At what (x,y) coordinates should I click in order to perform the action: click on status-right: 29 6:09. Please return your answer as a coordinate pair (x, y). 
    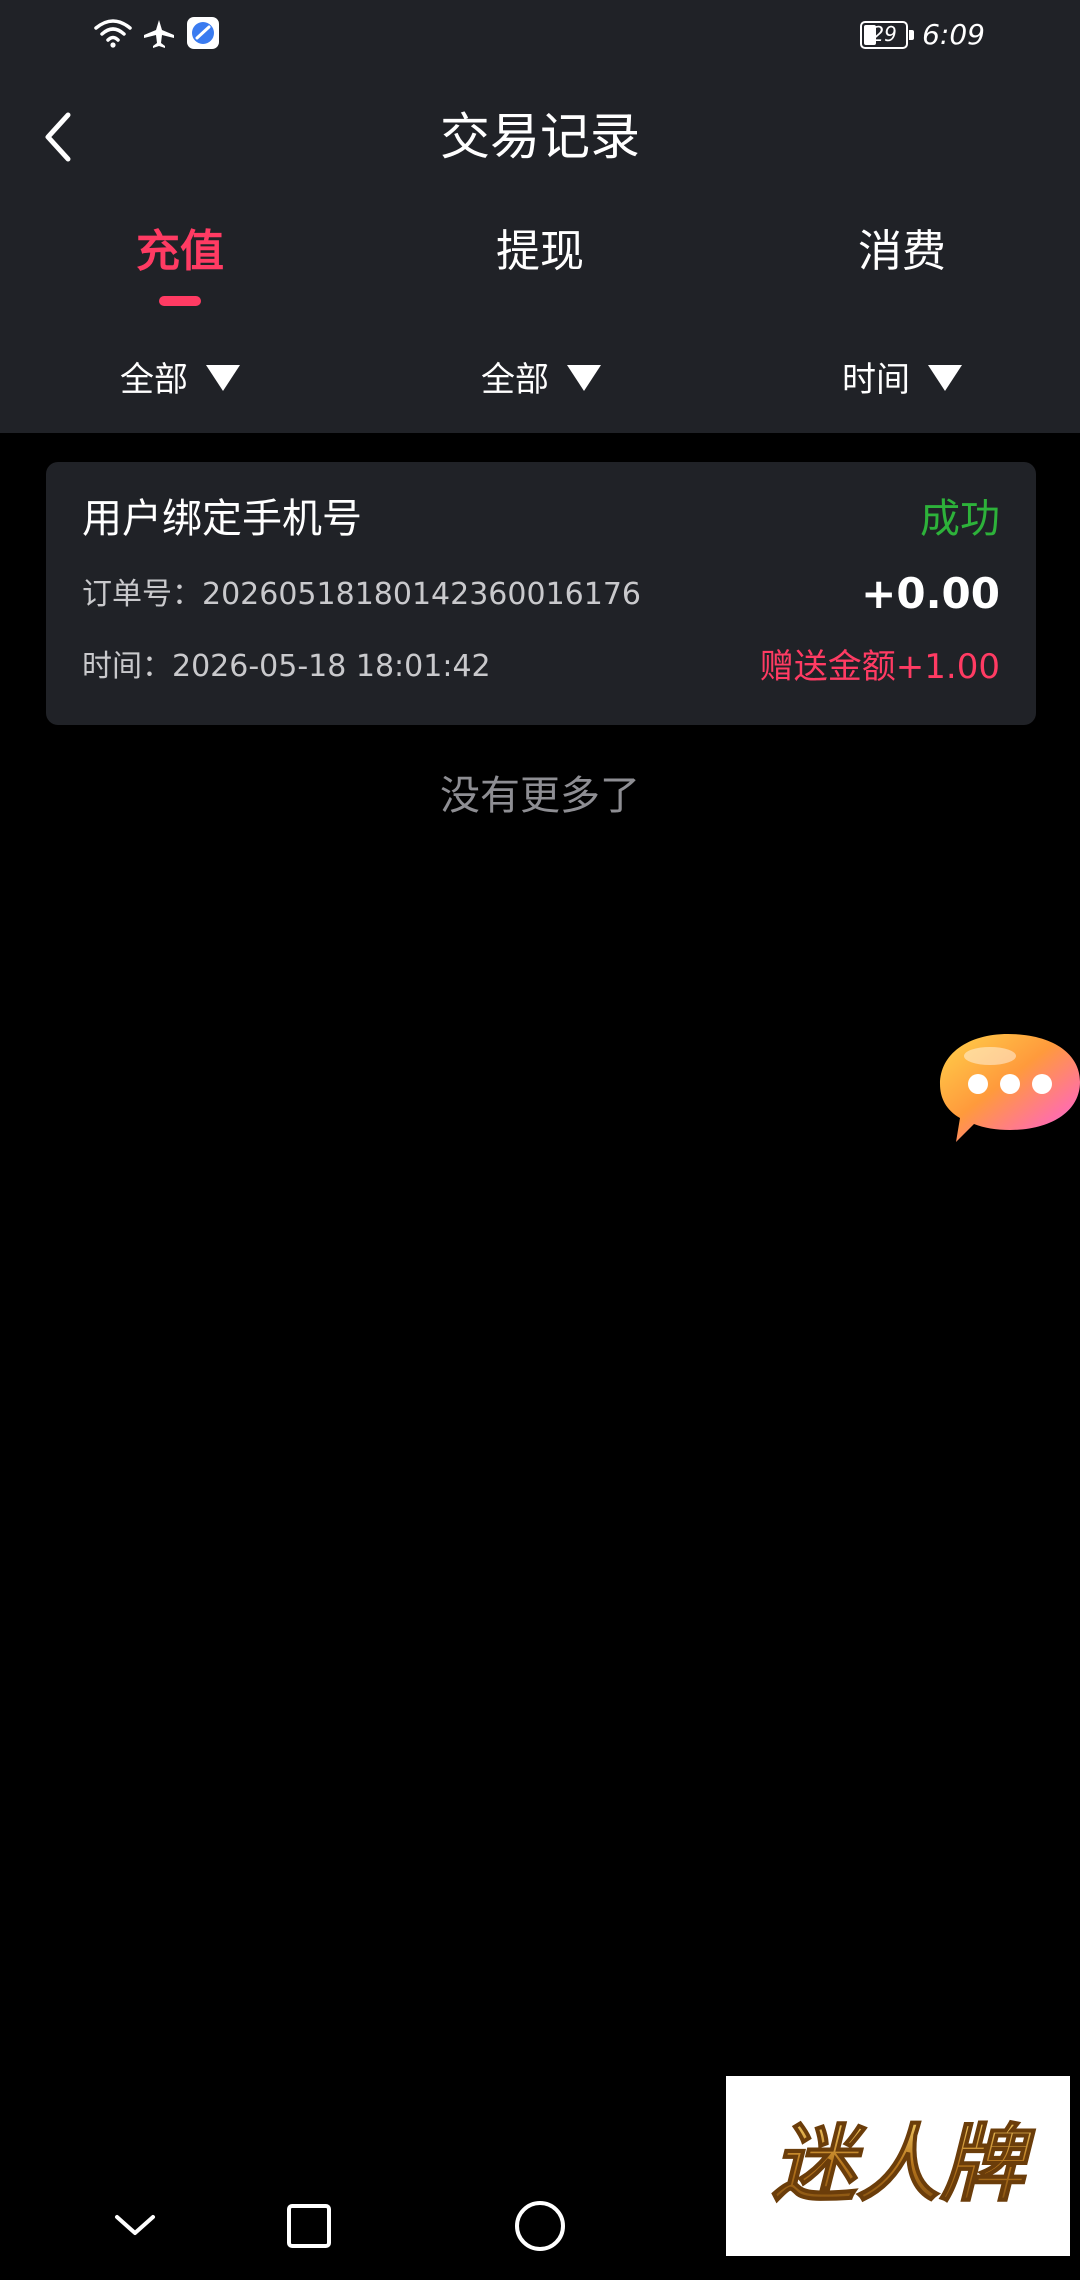
    Looking at the image, I should click on (922, 34).